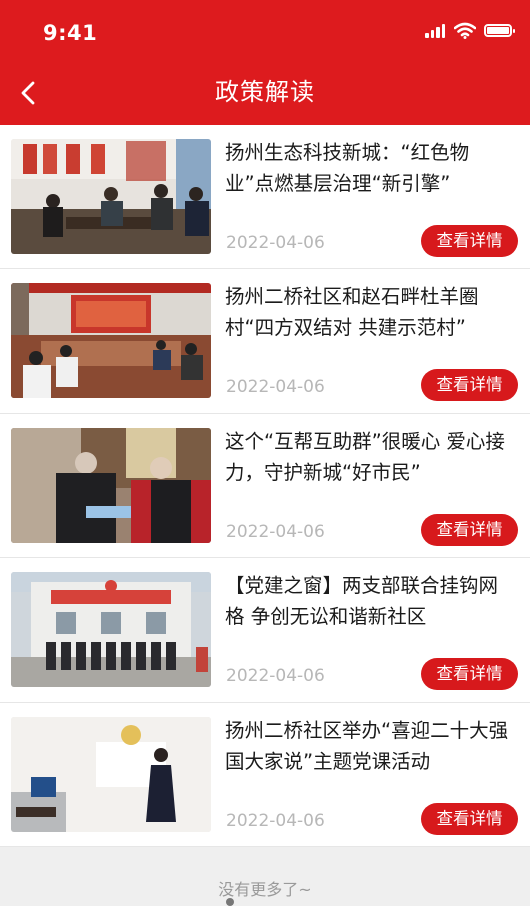 The width and height of the screenshot is (530, 906). What do you see at coordinates (499, 30) in the screenshot?
I see `battery-icon` at bounding box center [499, 30].